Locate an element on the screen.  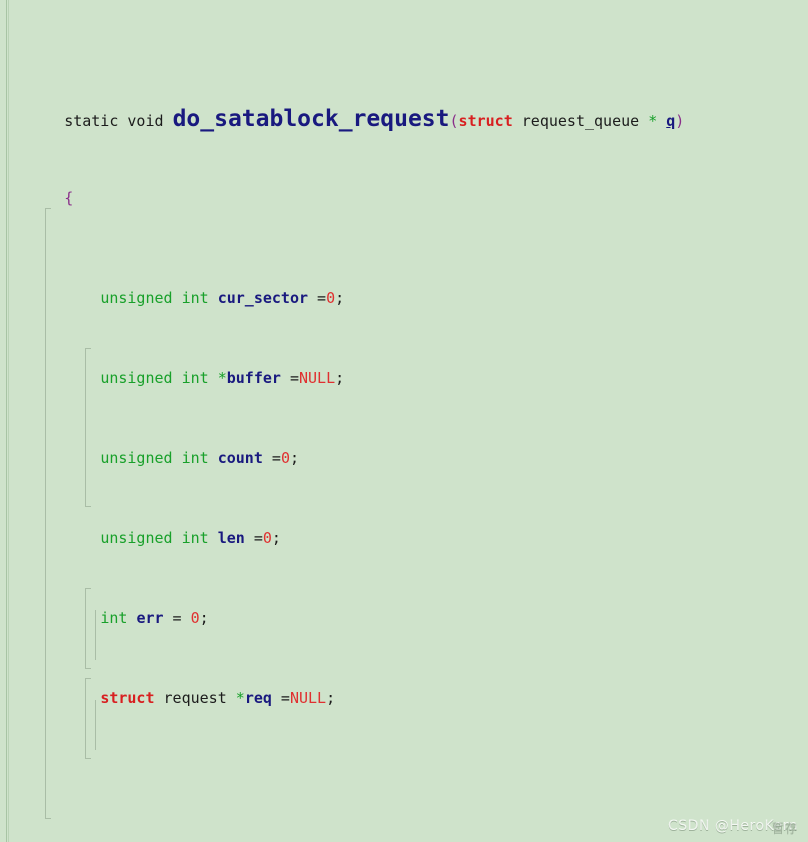
decl-count: count is located at coordinates (240, 458).